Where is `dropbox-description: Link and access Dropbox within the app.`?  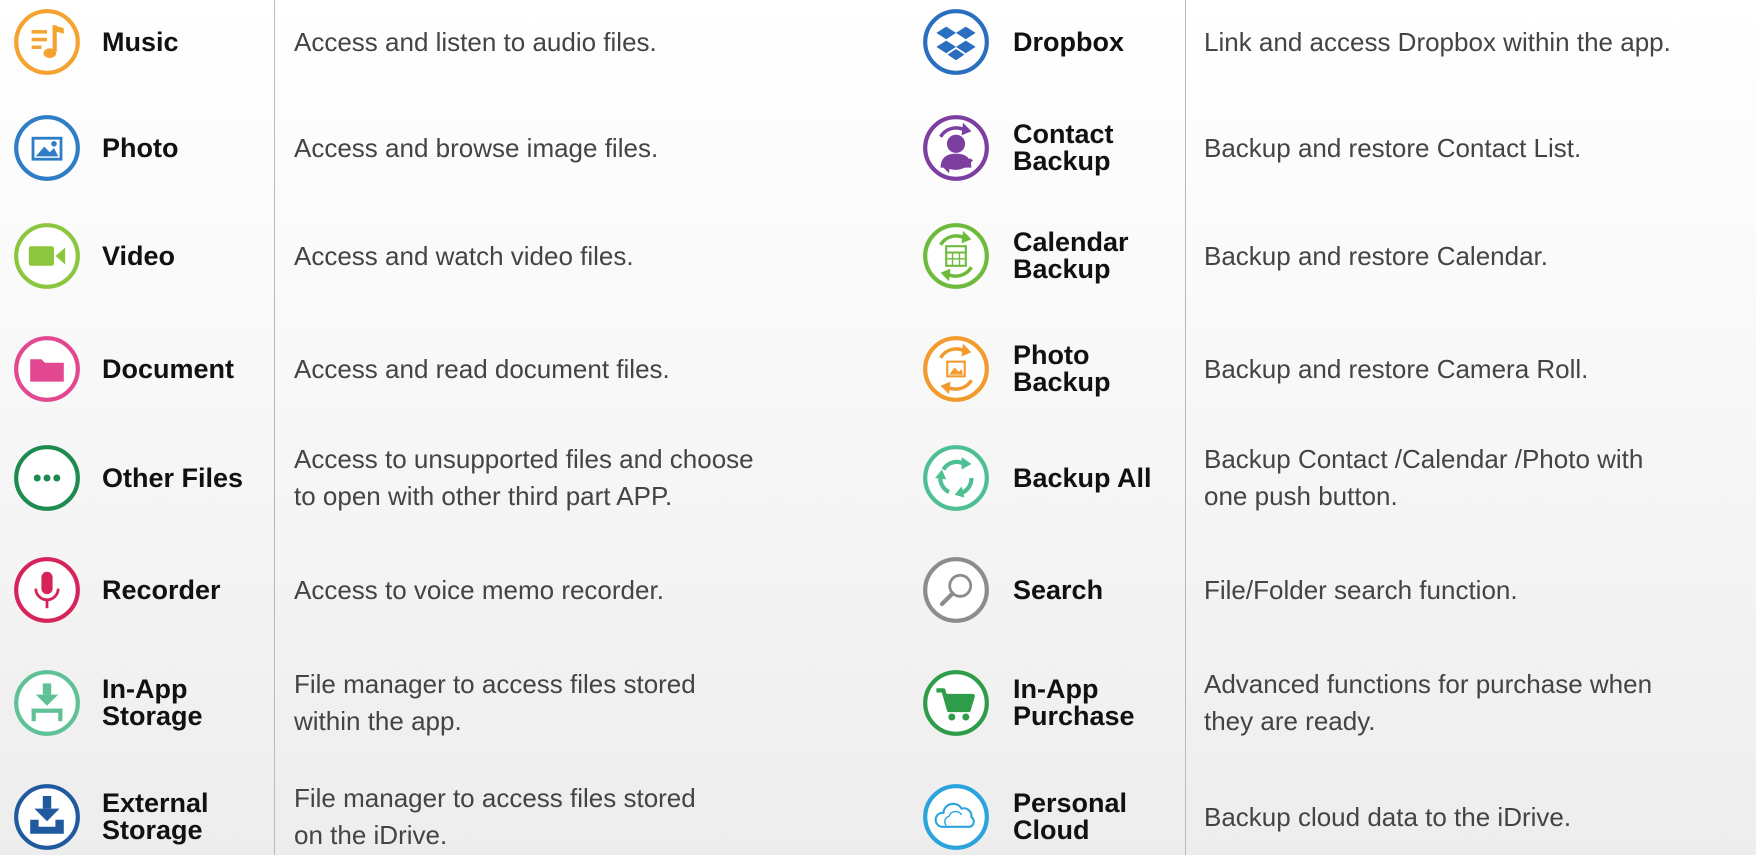 dropbox-description: Link and access Dropbox within the app. is located at coordinates (1437, 41).